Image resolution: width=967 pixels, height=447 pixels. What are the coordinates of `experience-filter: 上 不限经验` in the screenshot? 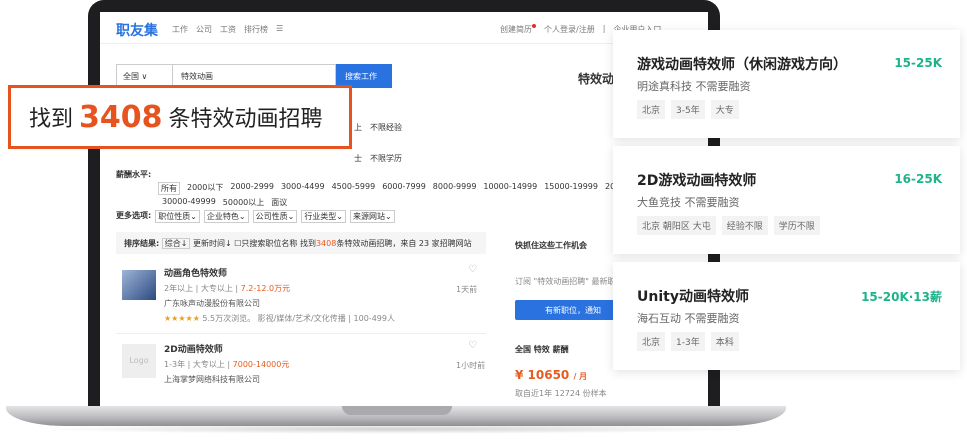 It's located at (378, 127).